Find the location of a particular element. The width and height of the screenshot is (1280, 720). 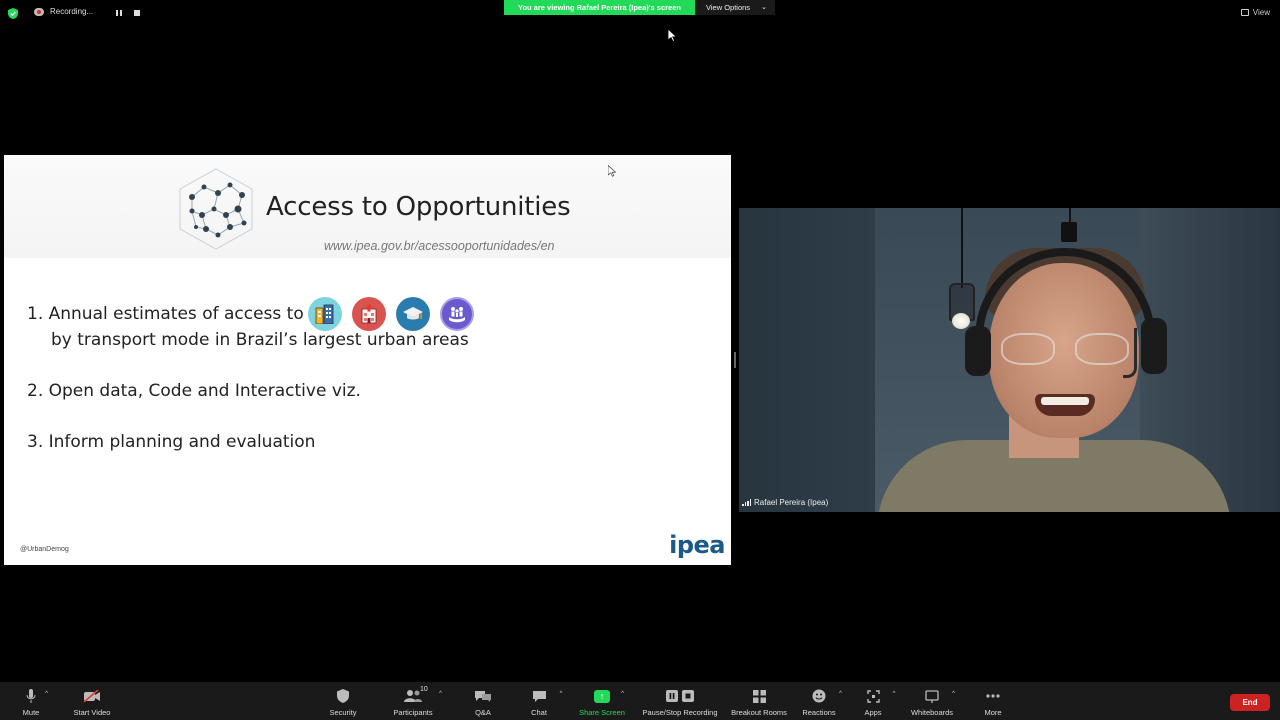

whiteboards-button: ^ Whiteboards is located at coordinates (932, 701).